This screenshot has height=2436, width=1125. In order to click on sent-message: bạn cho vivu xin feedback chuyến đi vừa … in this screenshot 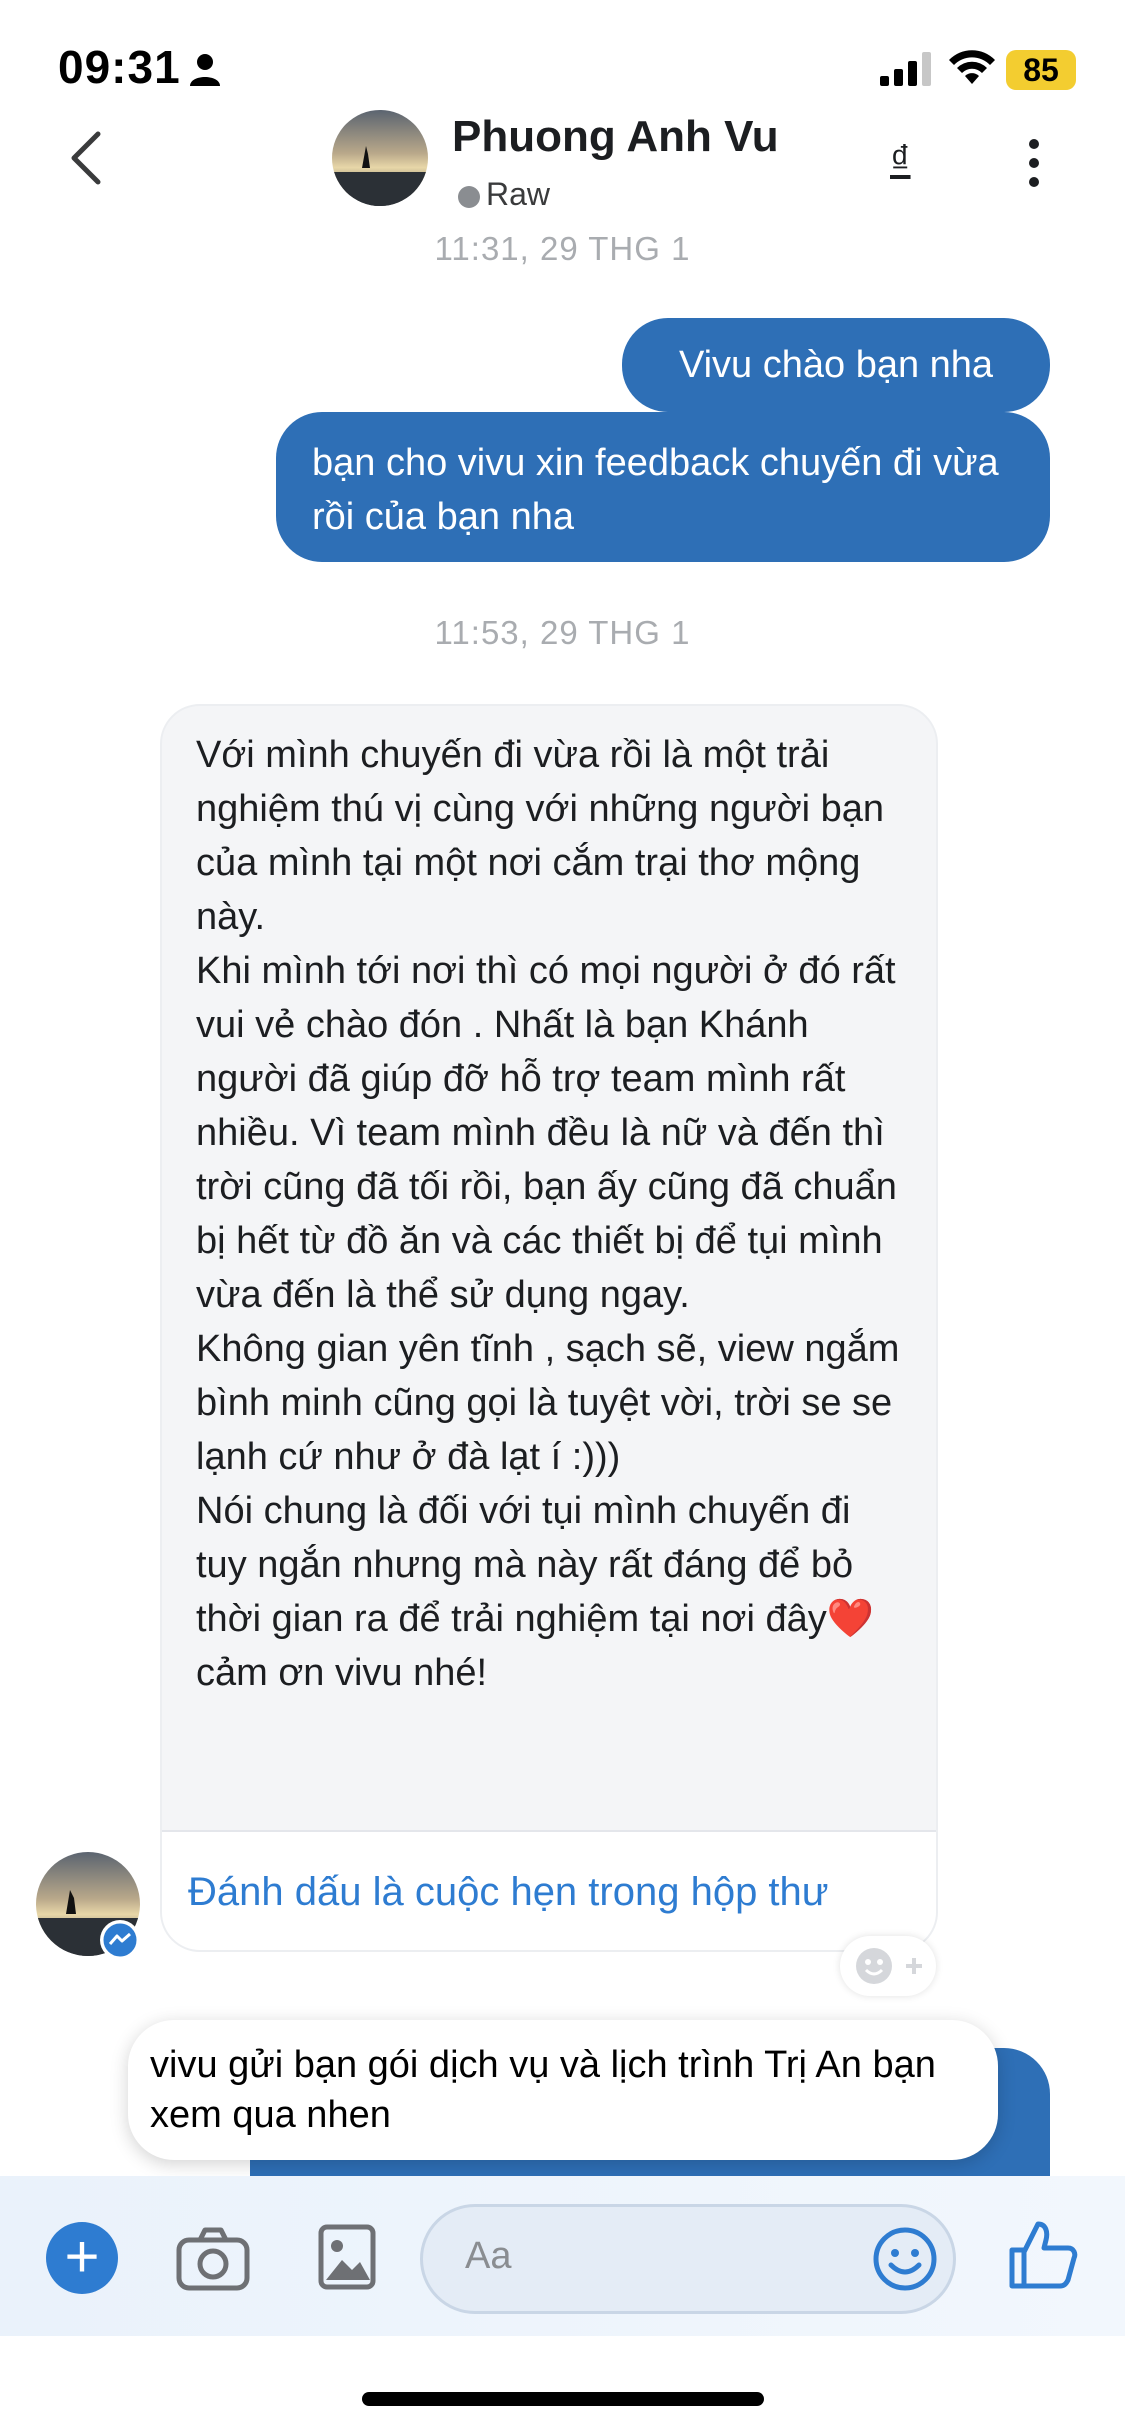, I will do `click(663, 487)`.